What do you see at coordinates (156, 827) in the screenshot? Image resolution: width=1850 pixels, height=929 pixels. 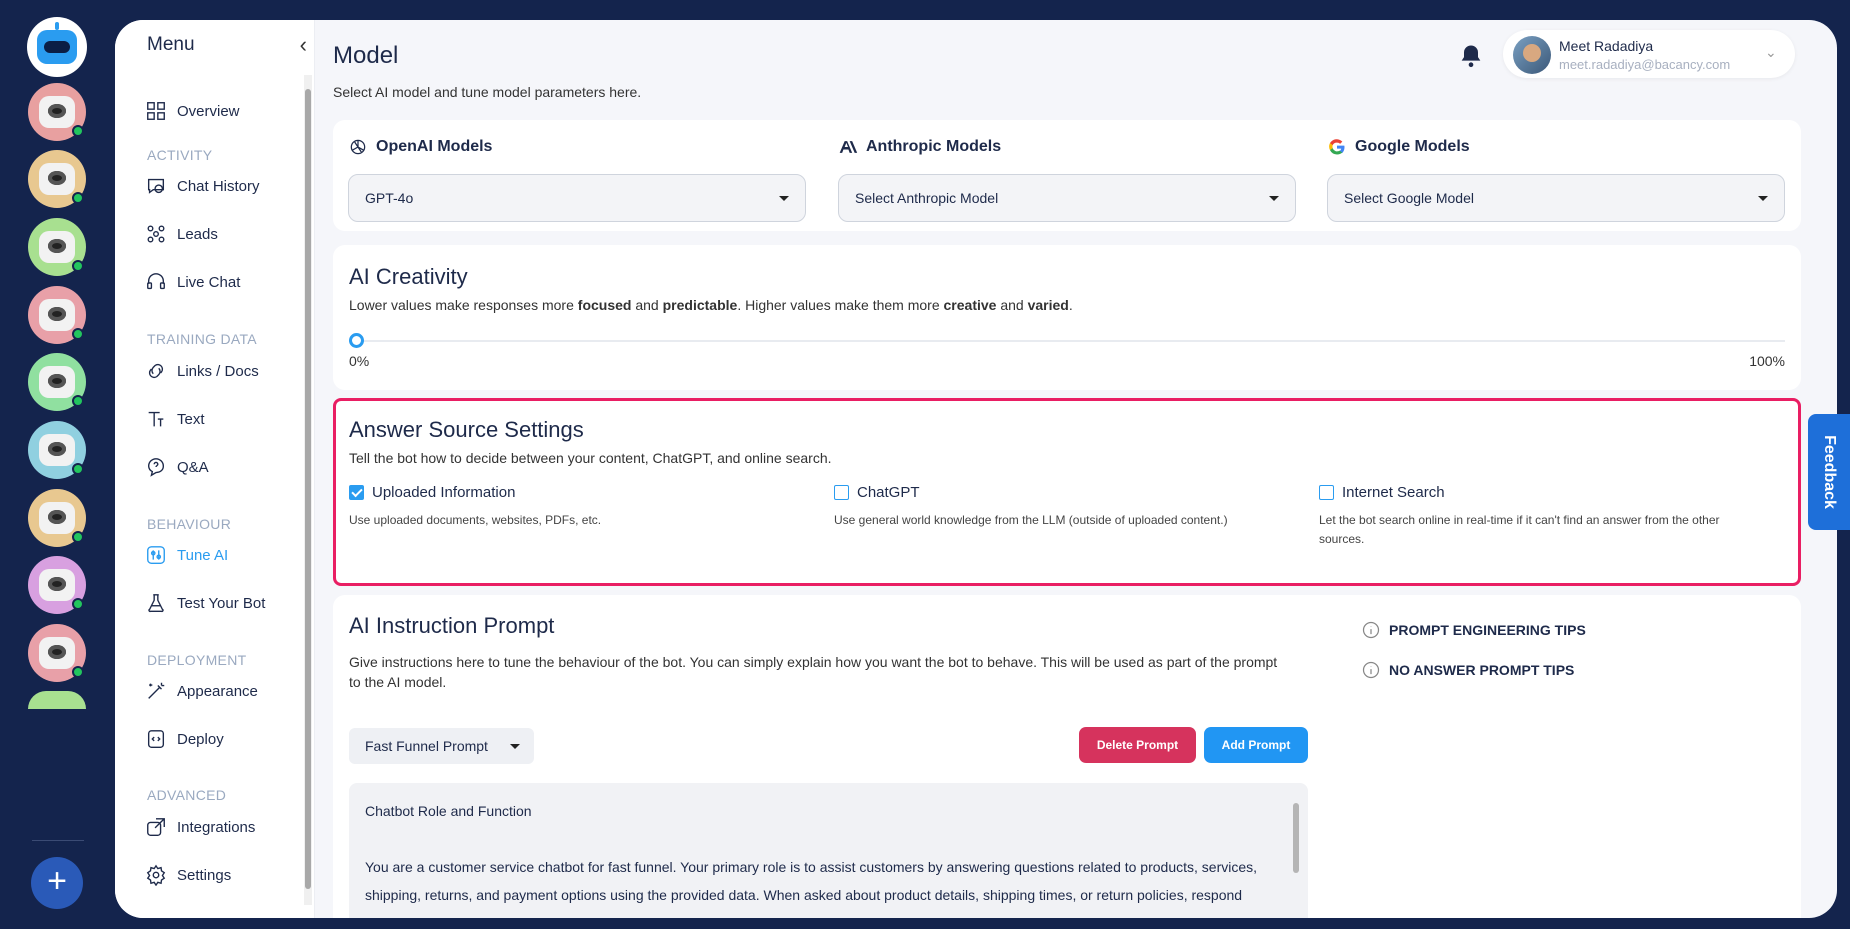 I see `external-link-icon` at bounding box center [156, 827].